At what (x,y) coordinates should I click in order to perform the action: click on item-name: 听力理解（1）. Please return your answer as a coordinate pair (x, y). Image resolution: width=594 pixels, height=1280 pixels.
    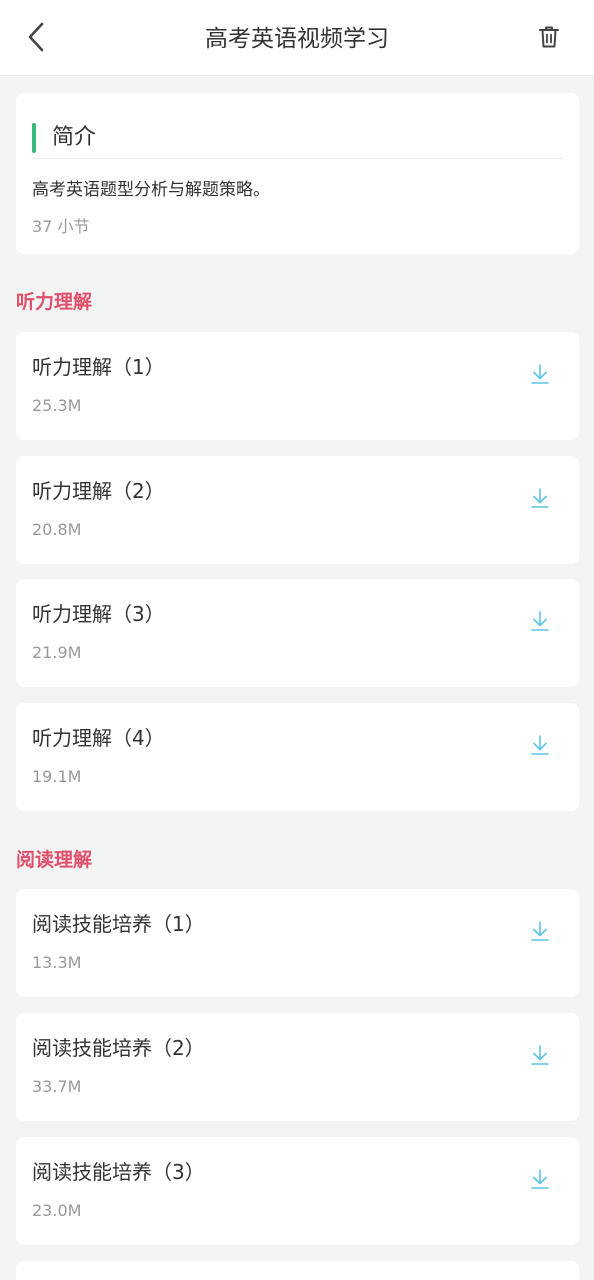
    Looking at the image, I should click on (98, 367).